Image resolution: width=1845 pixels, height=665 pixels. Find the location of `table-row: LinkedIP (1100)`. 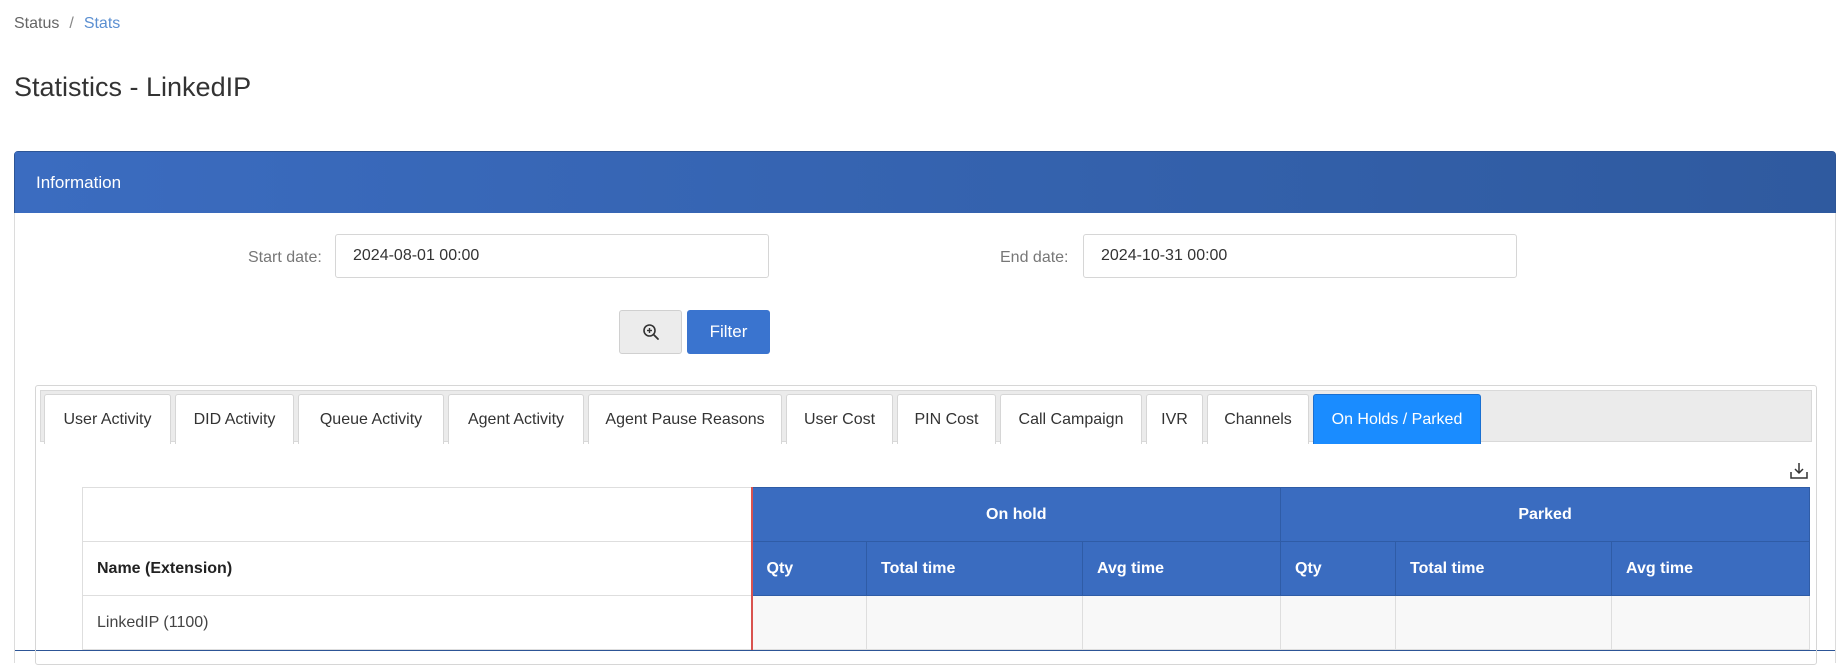

table-row: LinkedIP (1100) is located at coordinates (946, 622).